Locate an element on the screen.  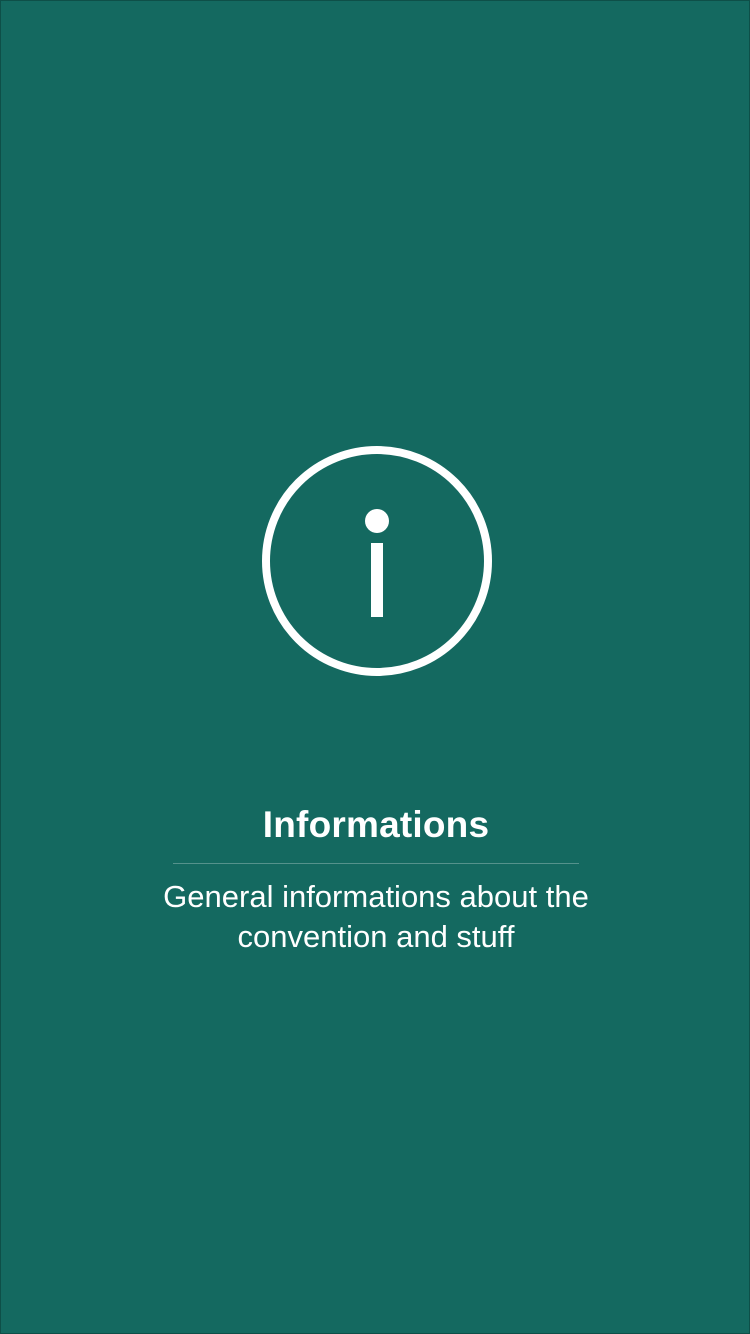
info-circle-icon is located at coordinates (377, 561).